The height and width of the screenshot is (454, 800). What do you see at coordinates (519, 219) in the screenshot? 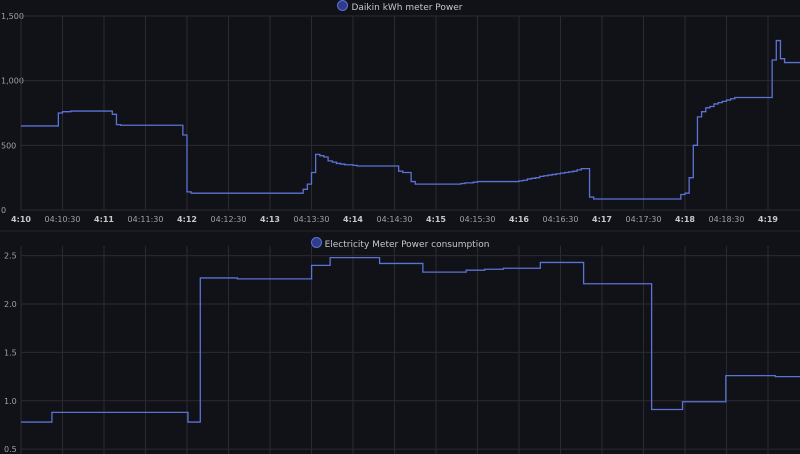
I see `x-tick-label: 4:16` at bounding box center [519, 219].